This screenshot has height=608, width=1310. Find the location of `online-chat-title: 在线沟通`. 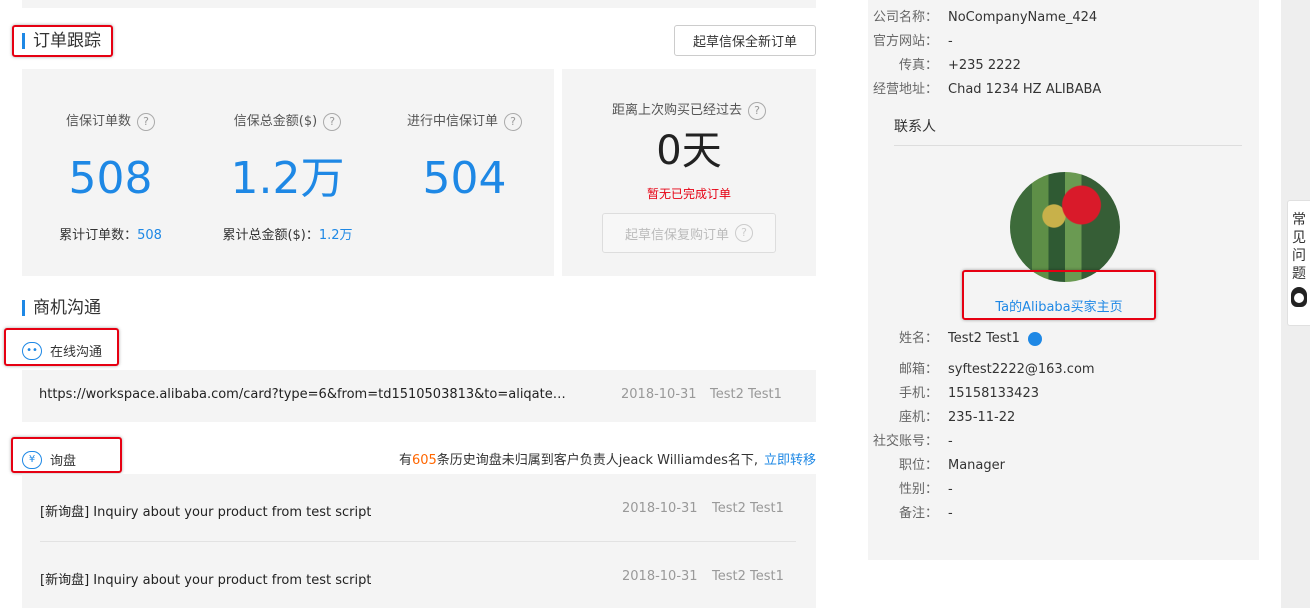

online-chat-title: 在线沟通 is located at coordinates (76, 352).